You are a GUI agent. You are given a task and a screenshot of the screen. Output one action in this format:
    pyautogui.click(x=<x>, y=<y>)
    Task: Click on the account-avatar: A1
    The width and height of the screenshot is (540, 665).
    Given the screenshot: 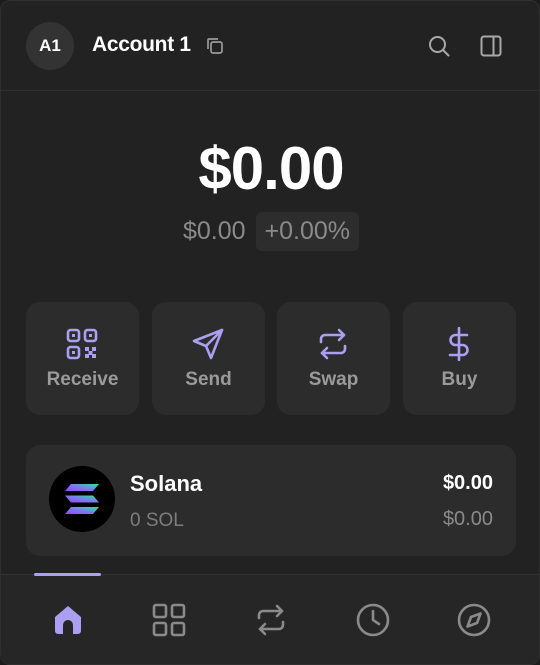 What is the action you would take?
    pyautogui.click(x=50, y=46)
    